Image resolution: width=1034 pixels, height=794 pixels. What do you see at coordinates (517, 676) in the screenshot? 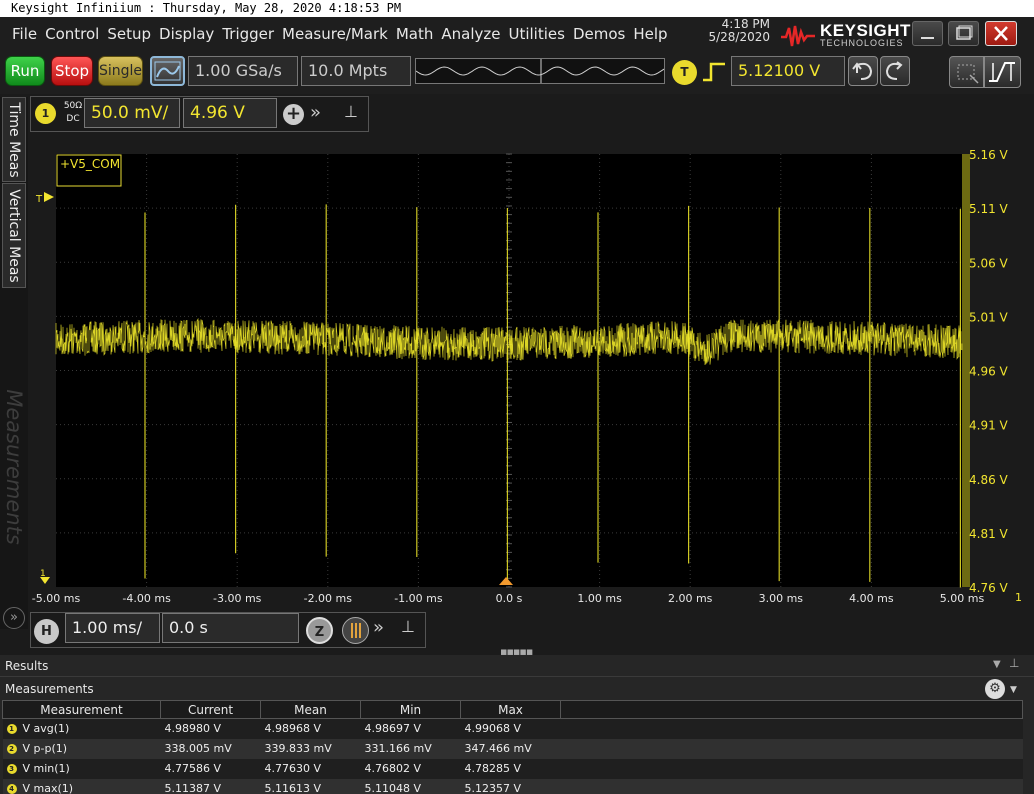
I see `results-divider` at bounding box center [517, 676].